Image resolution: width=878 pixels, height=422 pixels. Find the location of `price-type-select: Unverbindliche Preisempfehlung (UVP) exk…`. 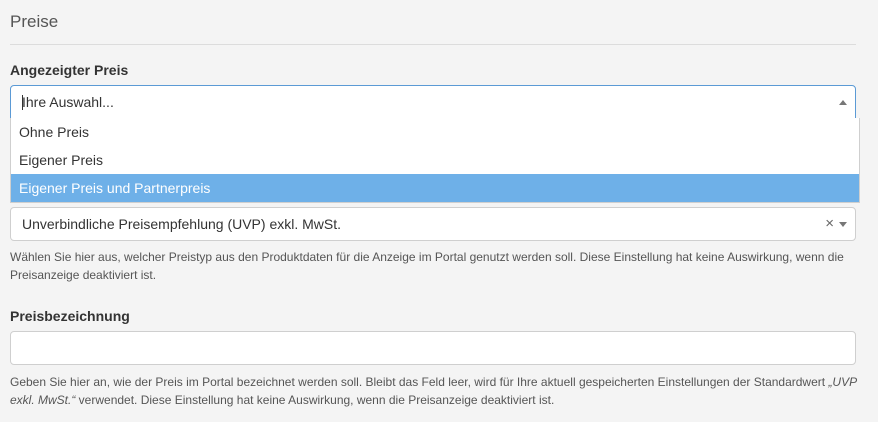

price-type-select: Unverbindliche Preisempfehlung (UVP) exk… is located at coordinates (433, 224).